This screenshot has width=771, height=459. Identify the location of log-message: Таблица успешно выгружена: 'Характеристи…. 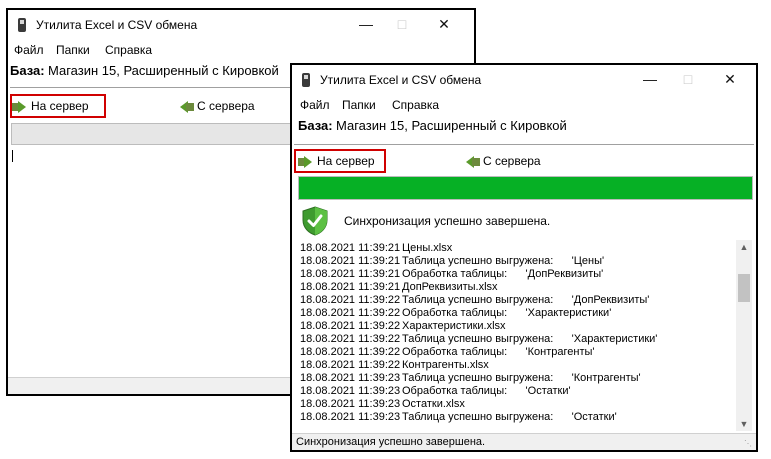
(530, 339).